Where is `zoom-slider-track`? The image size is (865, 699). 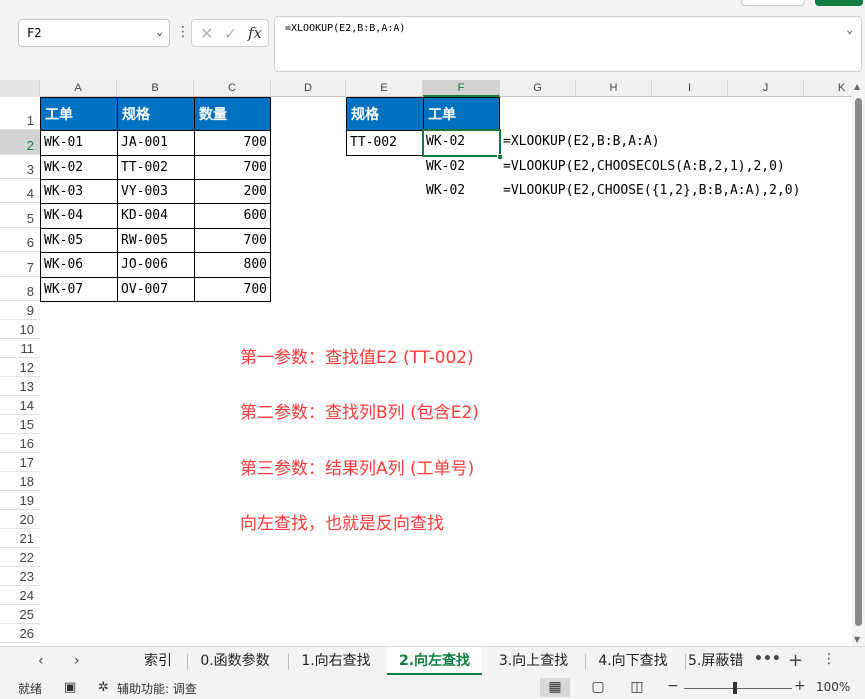 zoom-slider-track is located at coordinates (738, 688).